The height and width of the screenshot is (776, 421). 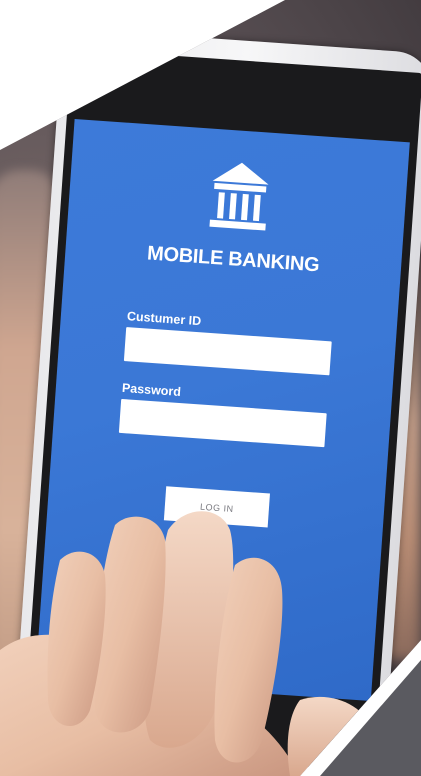 What do you see at coordinates (191, 767) in the screenshot?
I see `home-button` at bounding box center [191, 767].